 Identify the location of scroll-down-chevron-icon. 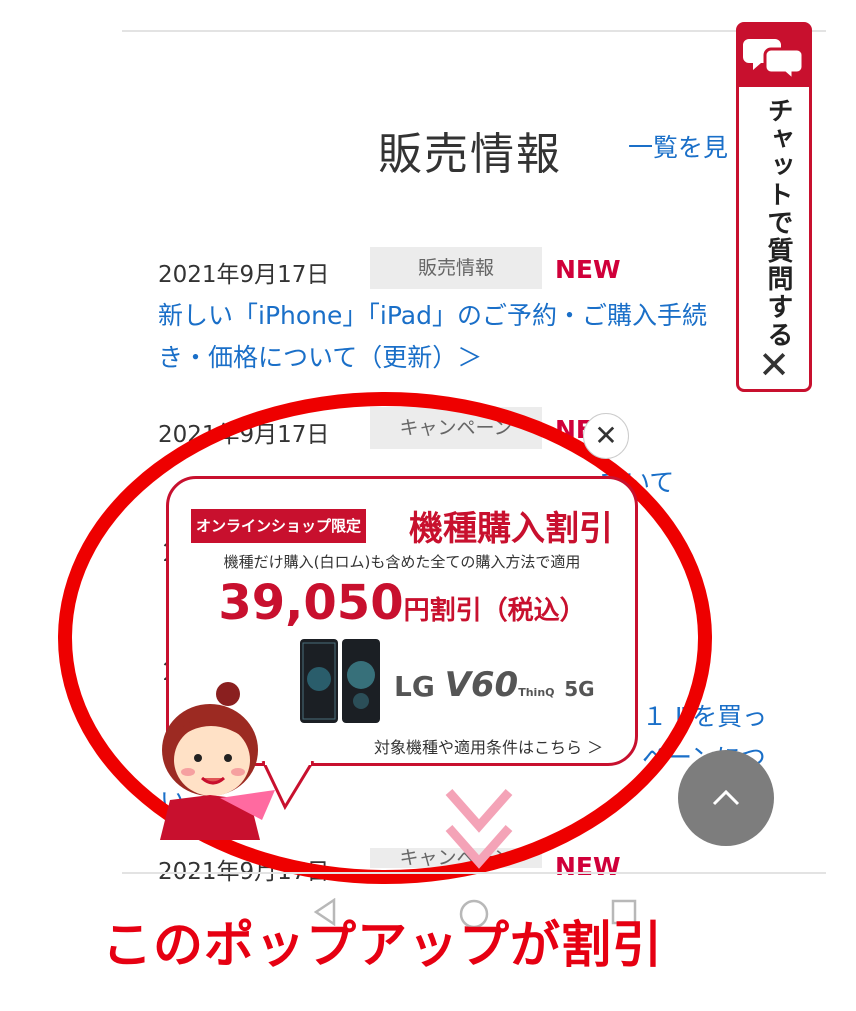
(479, 829).